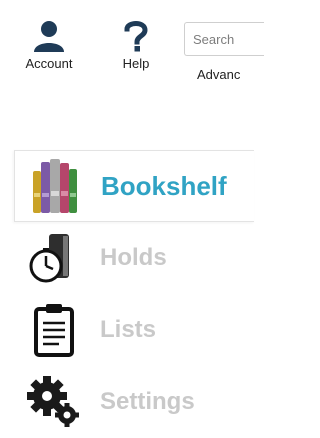 The height and width of the screenshot is (438, 320). What do you see at coordinates (55, 186) in the screenshot?
I see `books-icon` at bounding box center [55, 186].